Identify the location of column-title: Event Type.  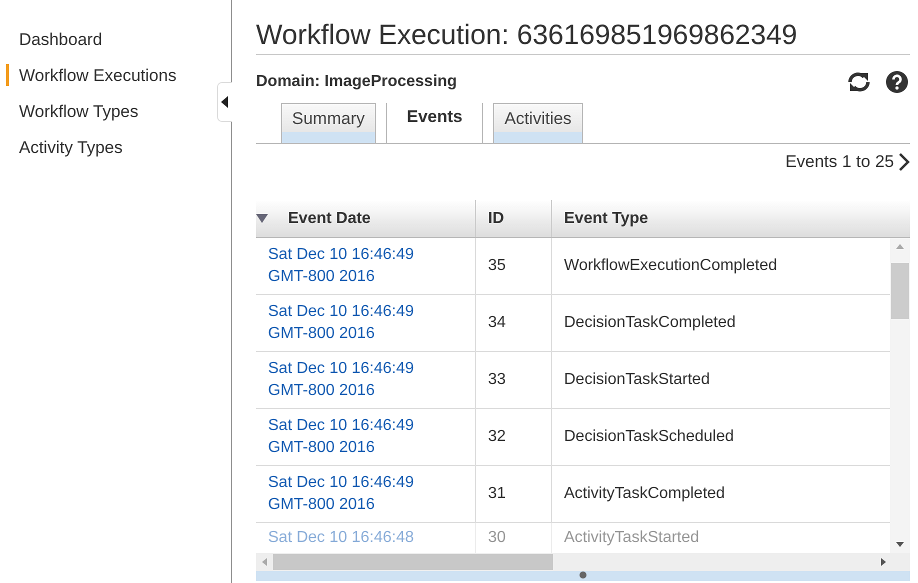
(606, 219).